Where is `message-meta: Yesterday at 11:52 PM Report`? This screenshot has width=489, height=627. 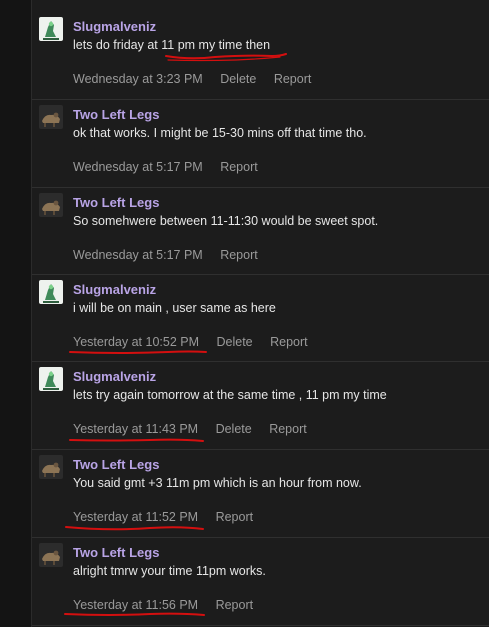 message-meta: Yesterday at 11:52 PM Report is located at coordinates (170, 517).